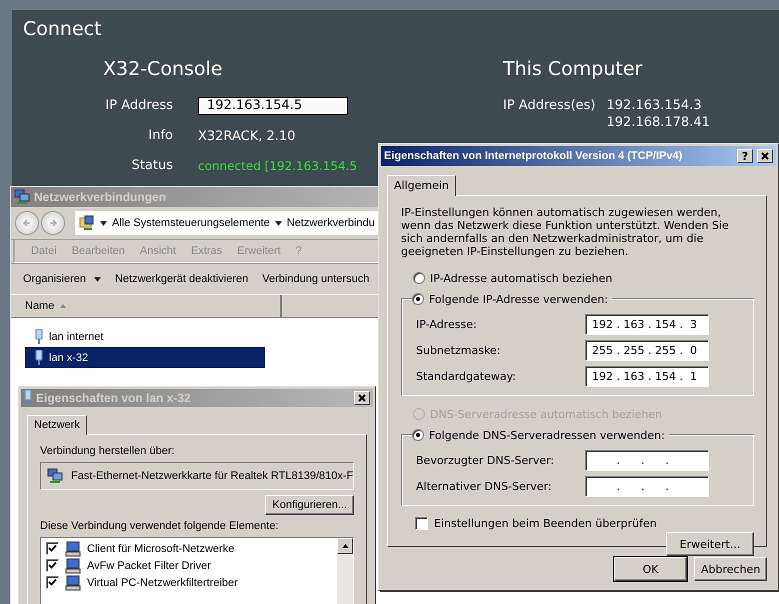 This screenshot has height=604, width=779. I want to click on field-label: IP Address(es), so click(549, 106).